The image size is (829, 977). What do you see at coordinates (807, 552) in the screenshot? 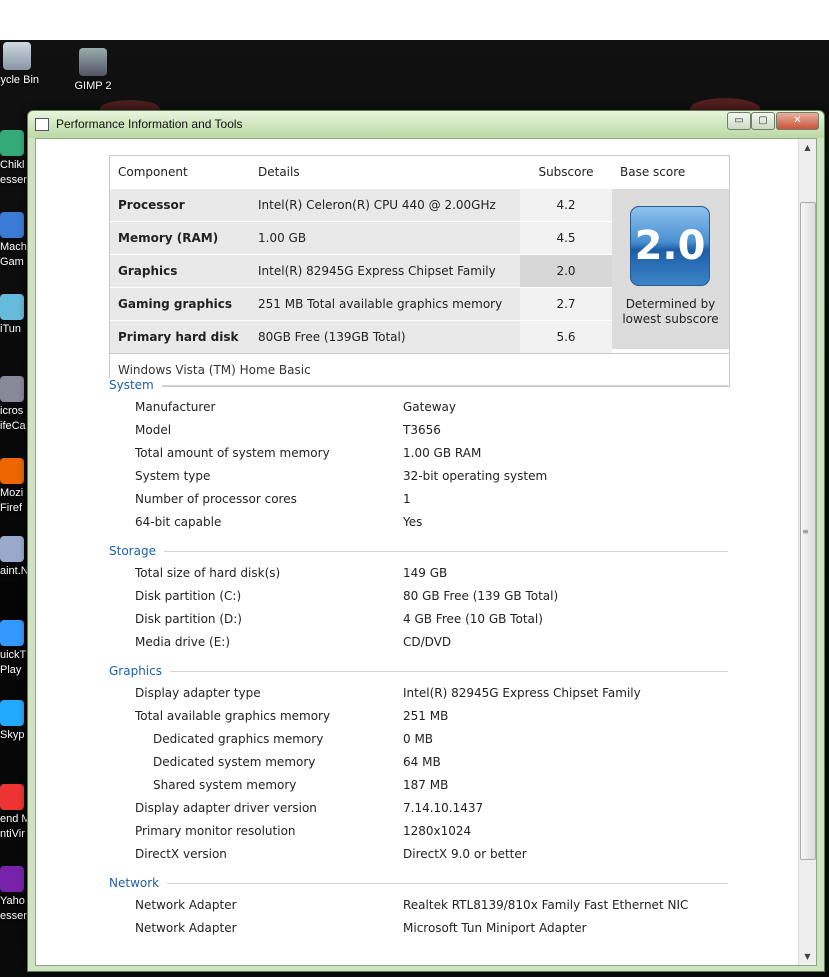
I see `vertical-scrollbar: ▲ ≡ ▼` at bounding box center [807, 552].